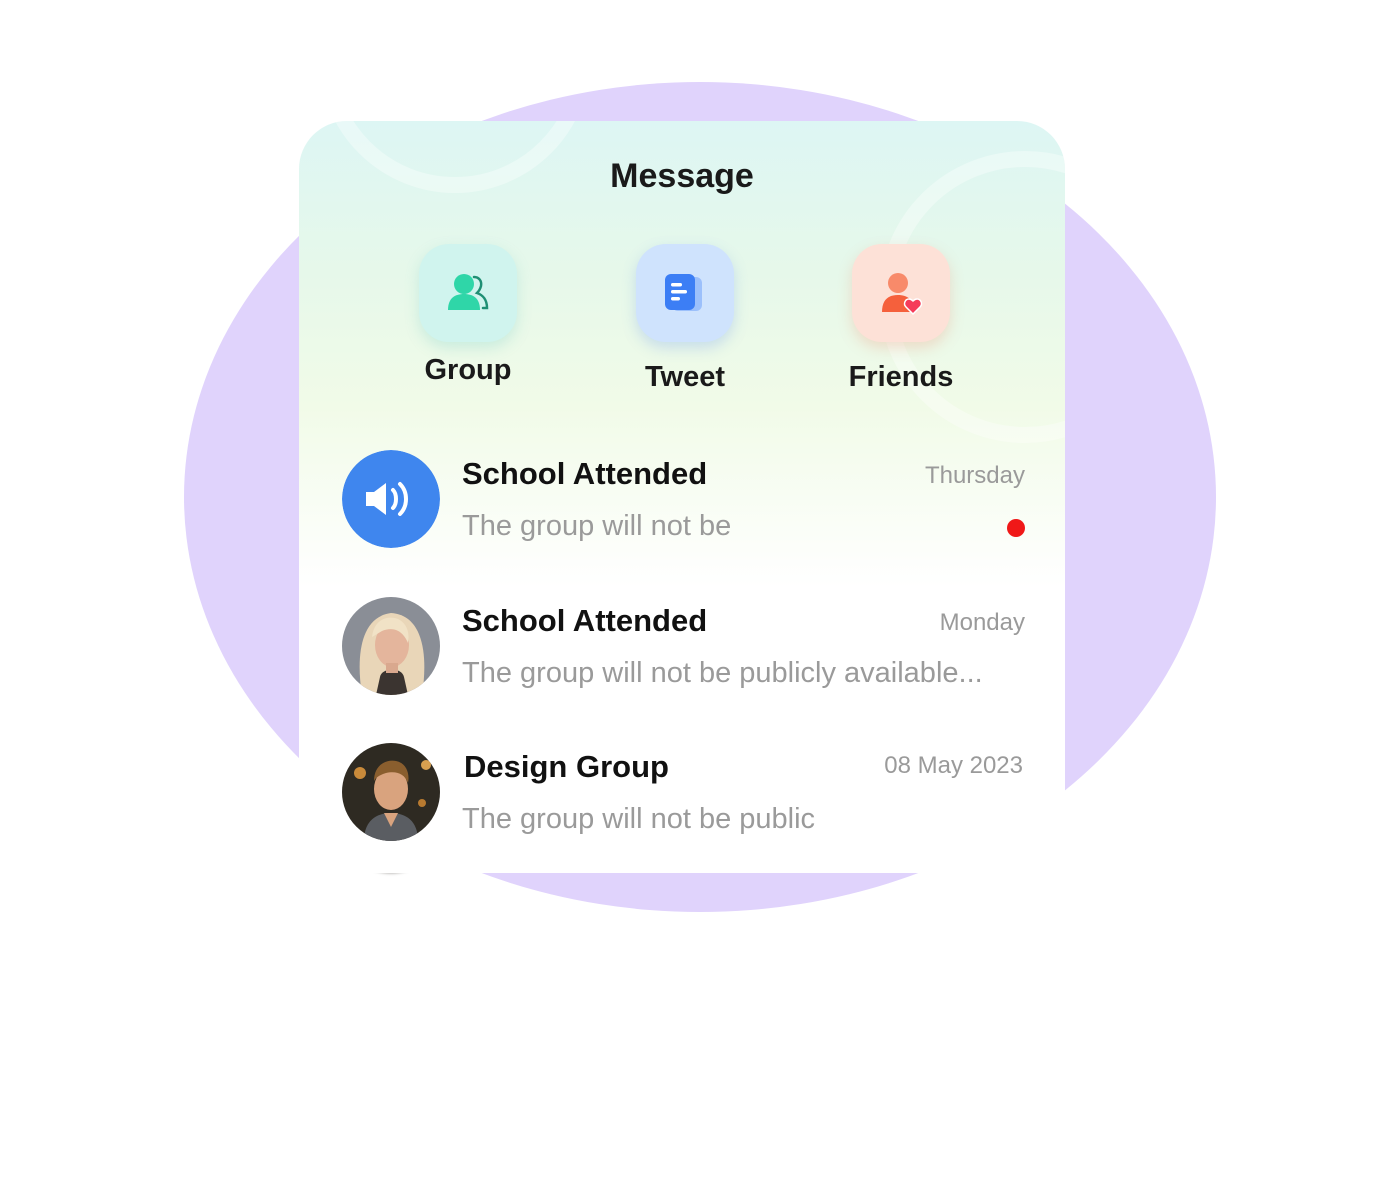 Image resolution: width=1400 pixels, height=1200 pixels. What do you see at coordinates (1016, 528) in the screenshot?
I see `unread-indicator` at bounding box center [1016, 528].